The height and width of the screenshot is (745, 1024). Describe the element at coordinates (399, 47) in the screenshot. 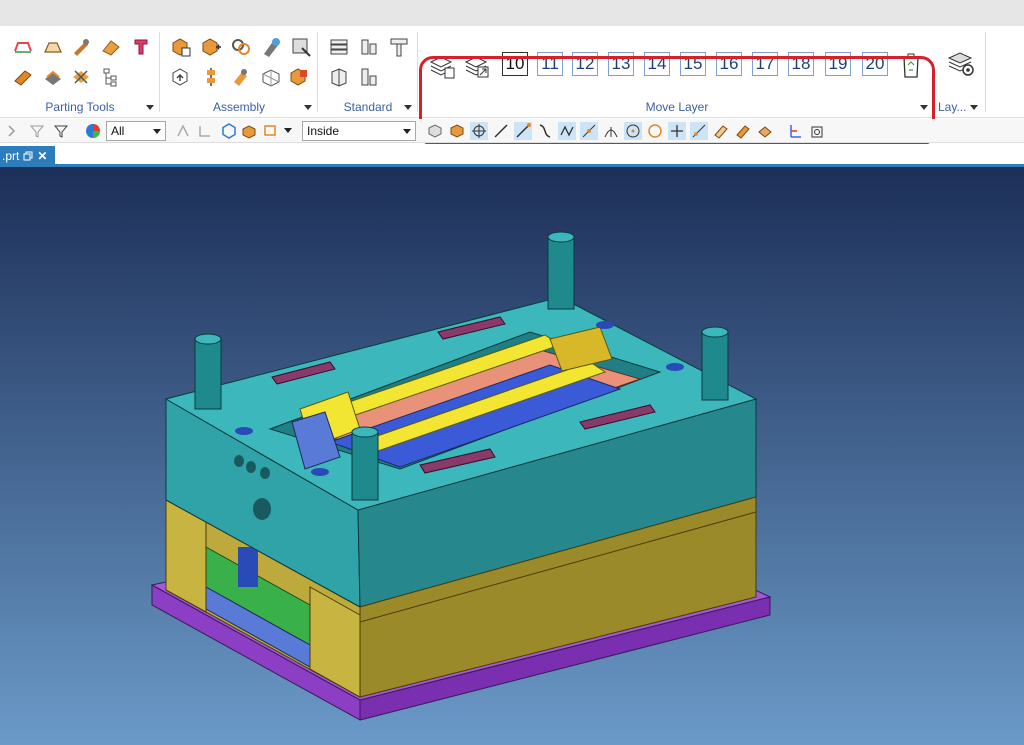

I see `ejector-pin-icon` at that location.